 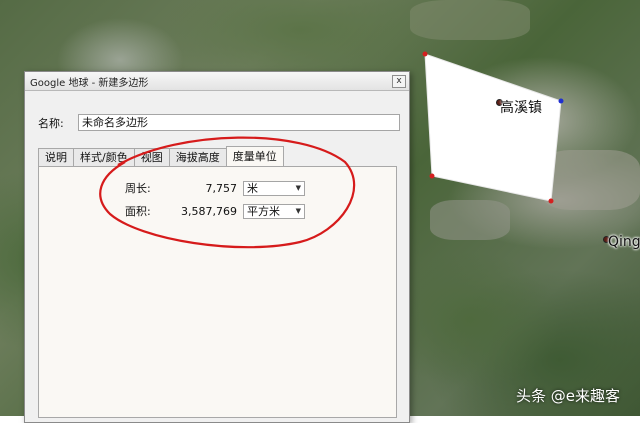 I want to click on tab-view: 视图, so click(x=151, y=157).